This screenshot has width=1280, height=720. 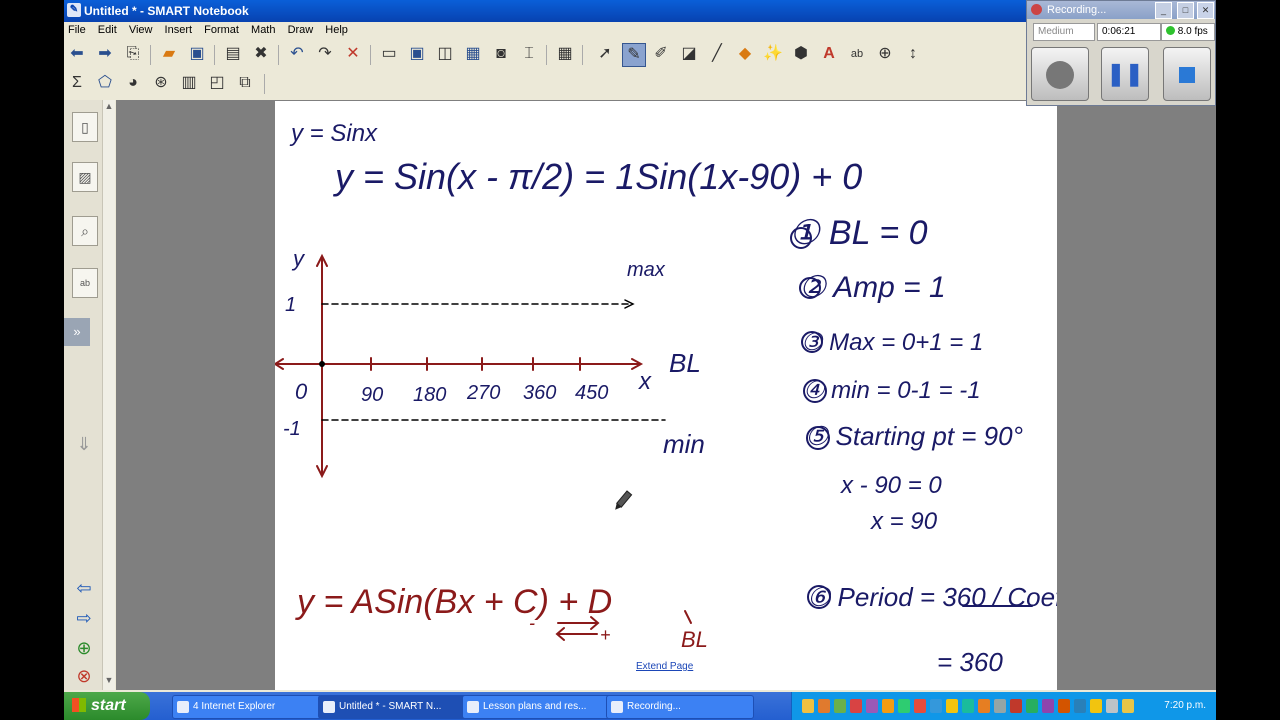 What do you see at coordinates (85, 231) in the screenshot?
I see `attachments-icon: ⌕` at bounding box center [85, 231].